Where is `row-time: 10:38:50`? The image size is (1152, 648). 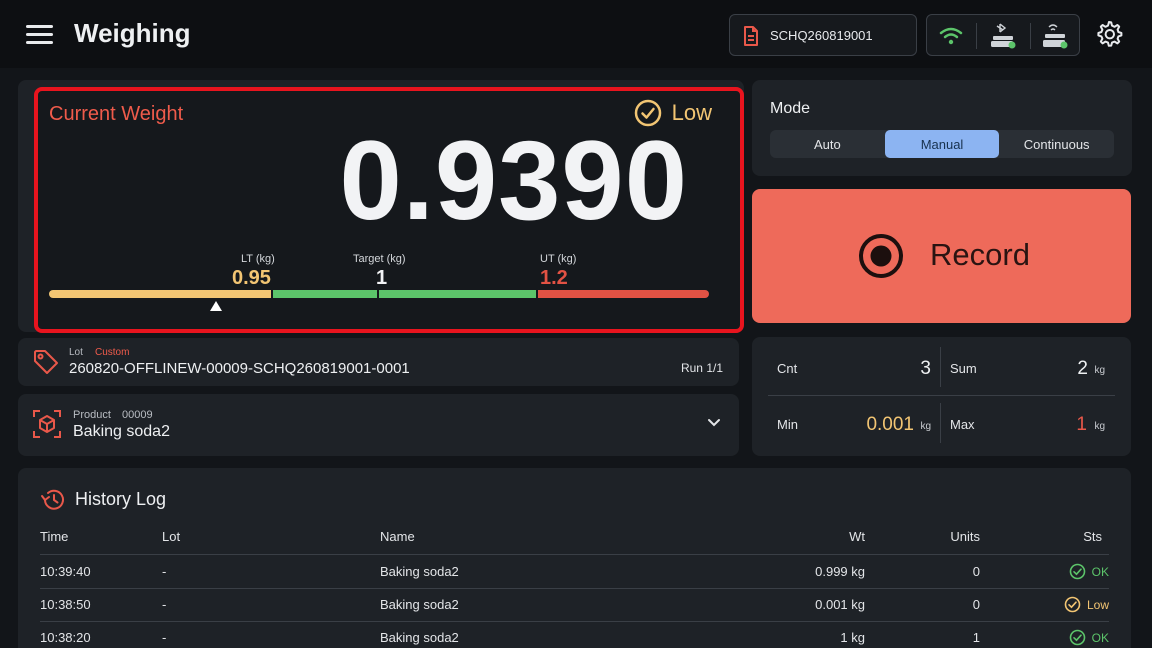 row-time: 10:38:50 is located at coordinates (65, 604).